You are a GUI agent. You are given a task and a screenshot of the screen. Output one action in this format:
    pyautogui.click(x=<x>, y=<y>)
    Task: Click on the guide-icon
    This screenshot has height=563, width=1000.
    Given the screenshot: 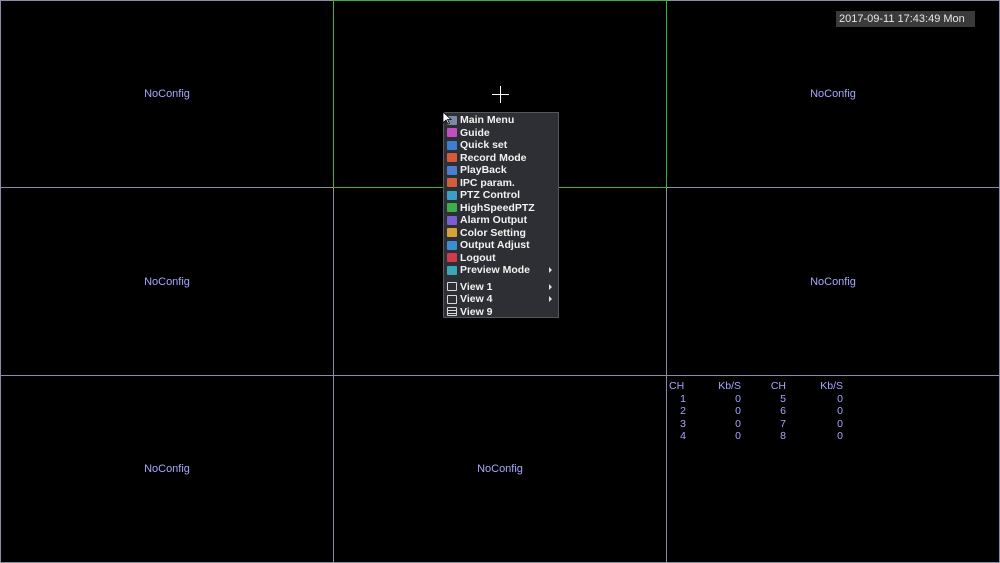 What is the action you would take?
    pyautogui.click(x=452, y=133)
    